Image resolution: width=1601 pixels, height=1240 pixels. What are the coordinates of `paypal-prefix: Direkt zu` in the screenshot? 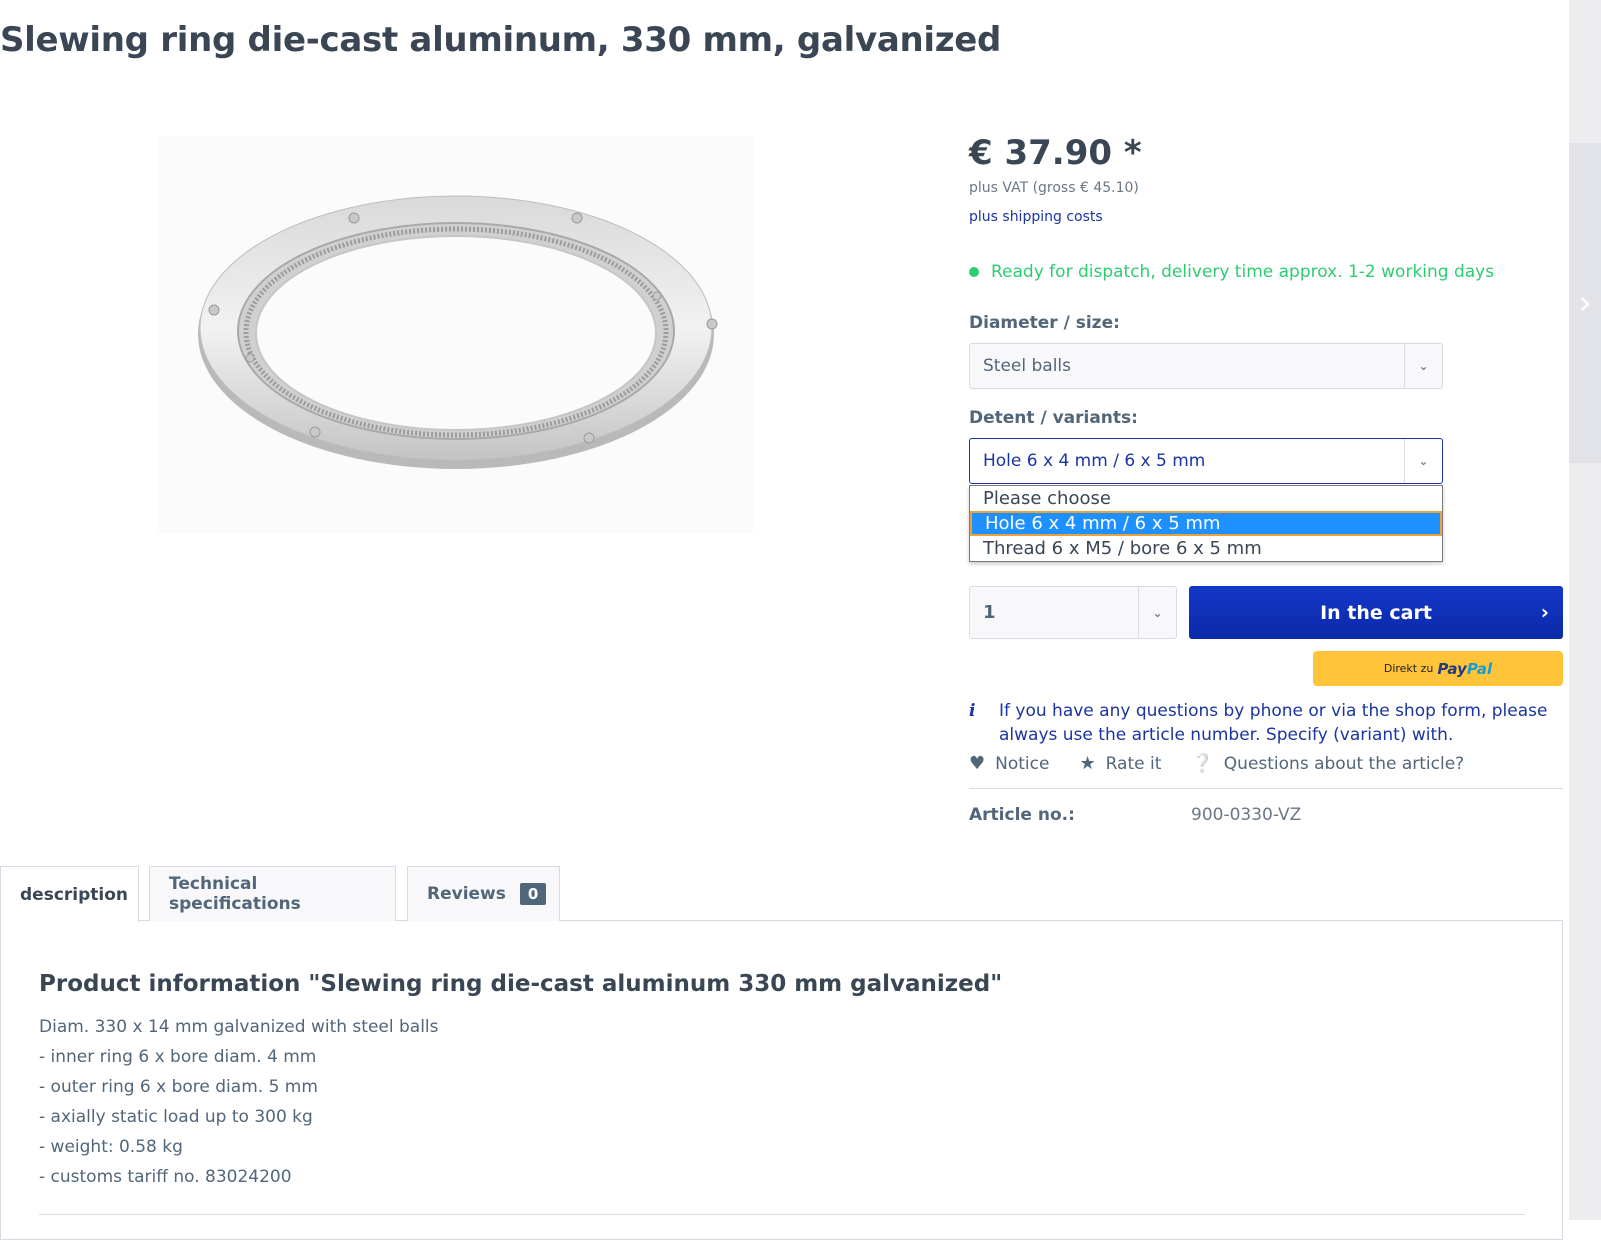 It's located at (1408, 668).